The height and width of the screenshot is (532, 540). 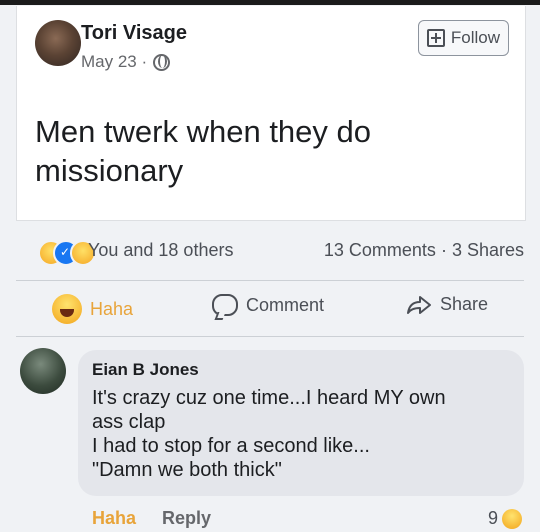 What do you see at coordinates (464, 304) in the screenshot?
I see `share-label: Share` at bounding box center [464, 304].